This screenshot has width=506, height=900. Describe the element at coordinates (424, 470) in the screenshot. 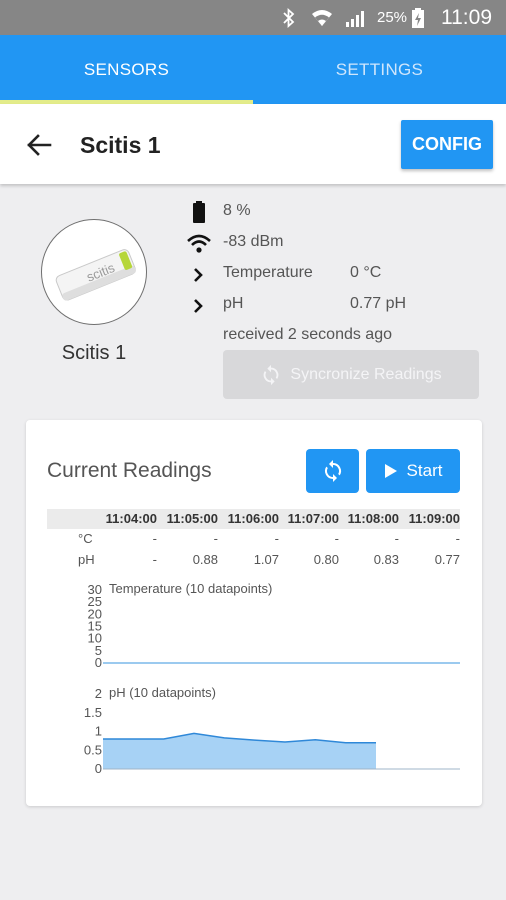

I see `start-label: Start` at that location.